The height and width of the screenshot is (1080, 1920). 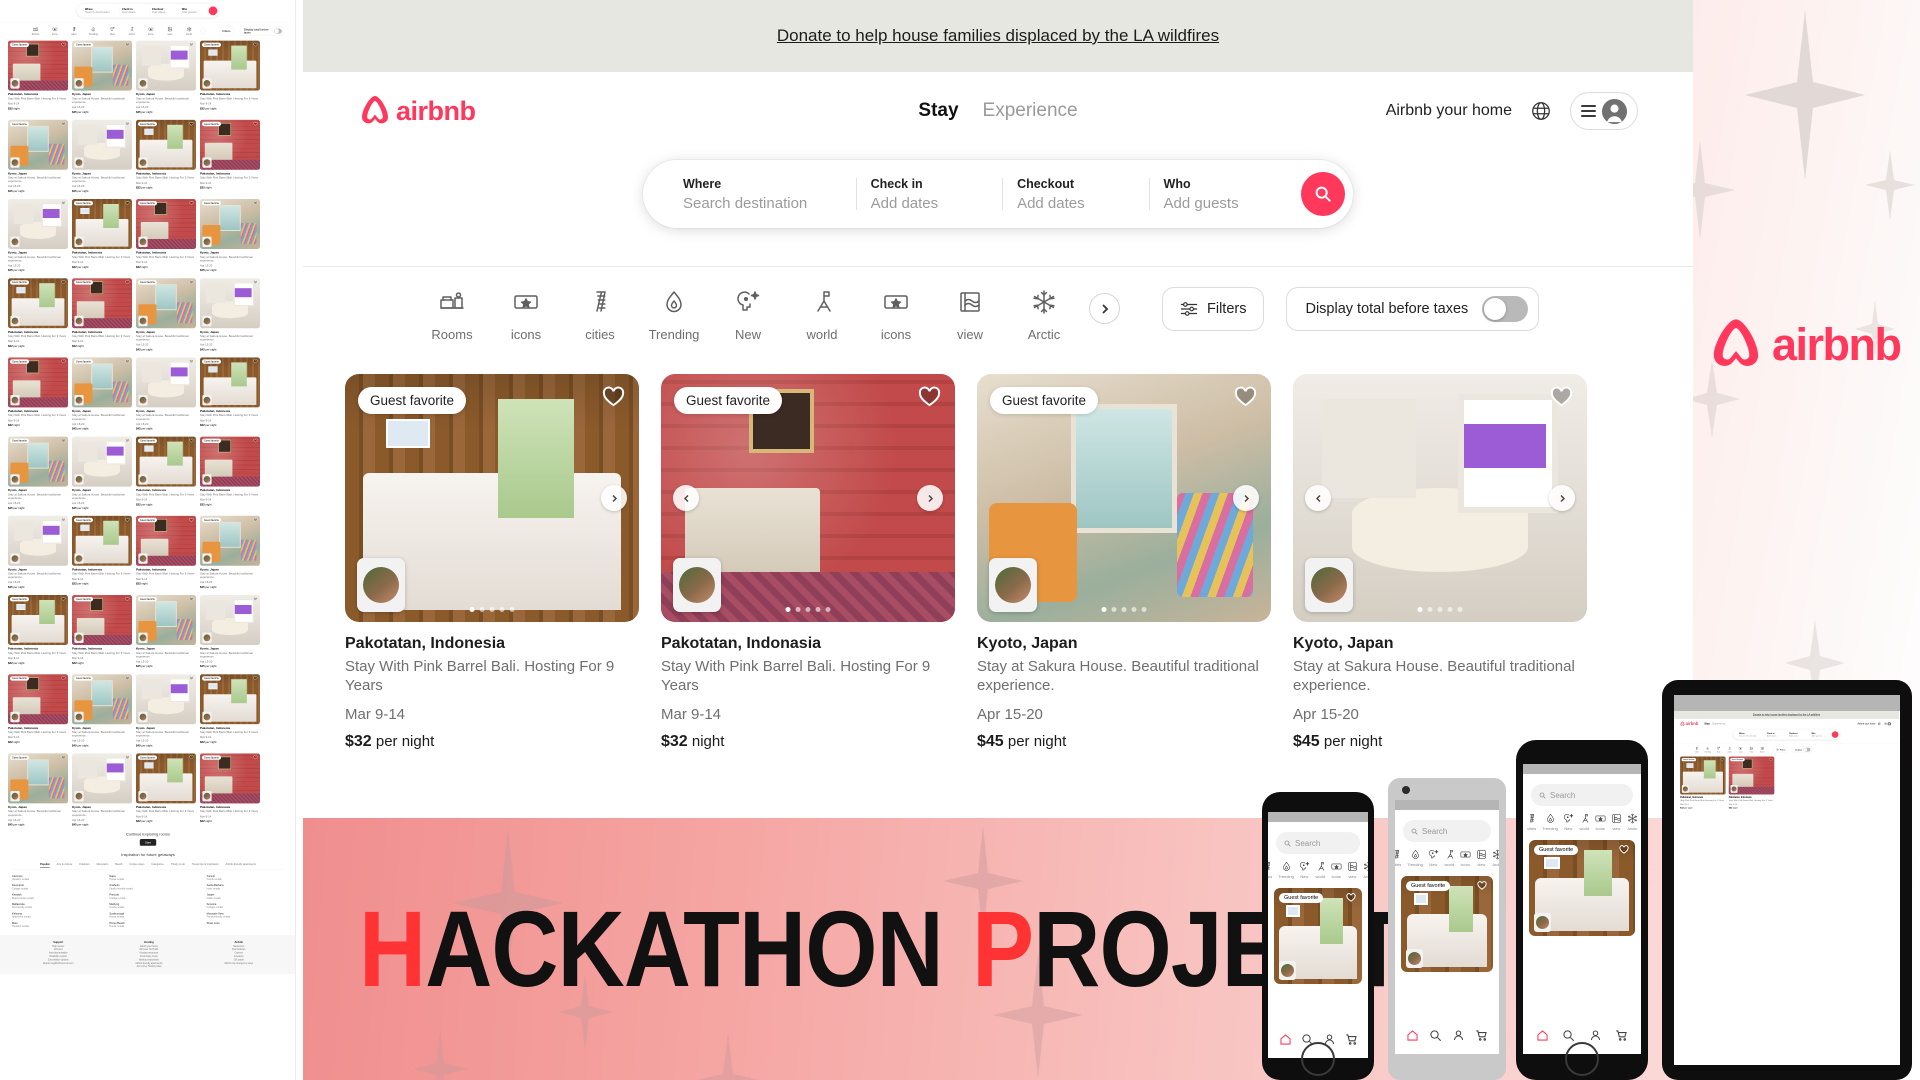 I want to click on category-item-icons-6: icons, so click(x=896, y=315).